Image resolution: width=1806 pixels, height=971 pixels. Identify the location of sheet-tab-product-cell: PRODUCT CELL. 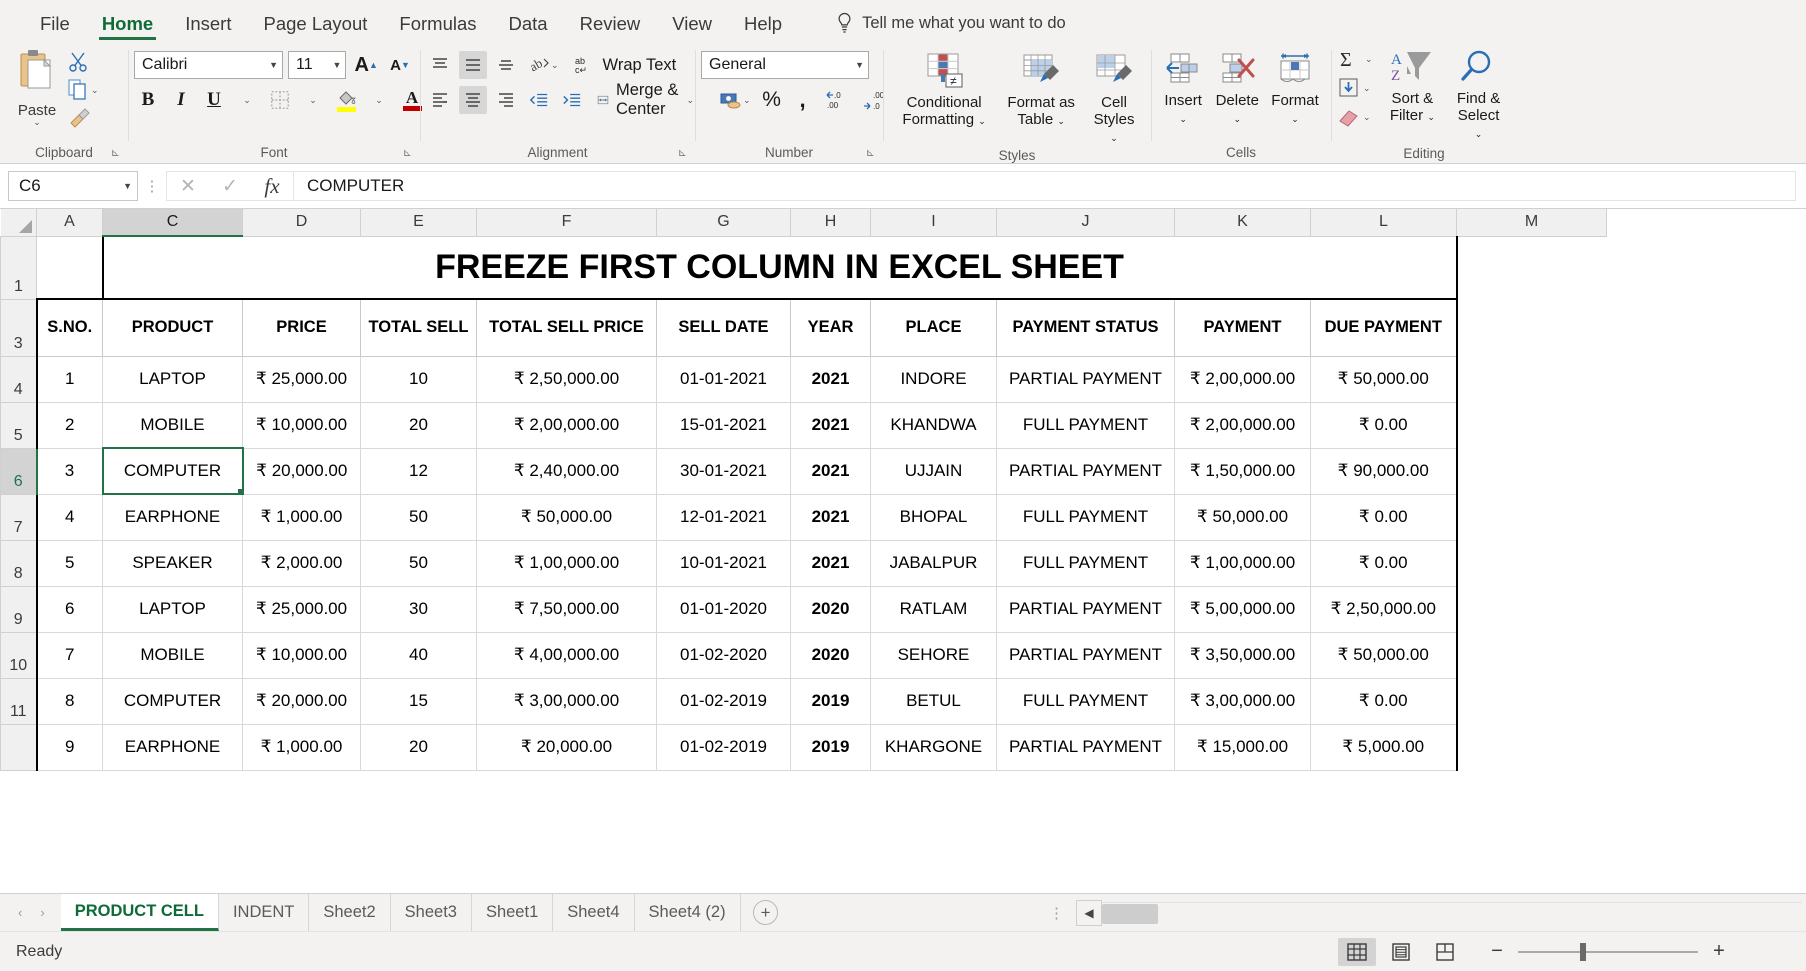
(139, 912).